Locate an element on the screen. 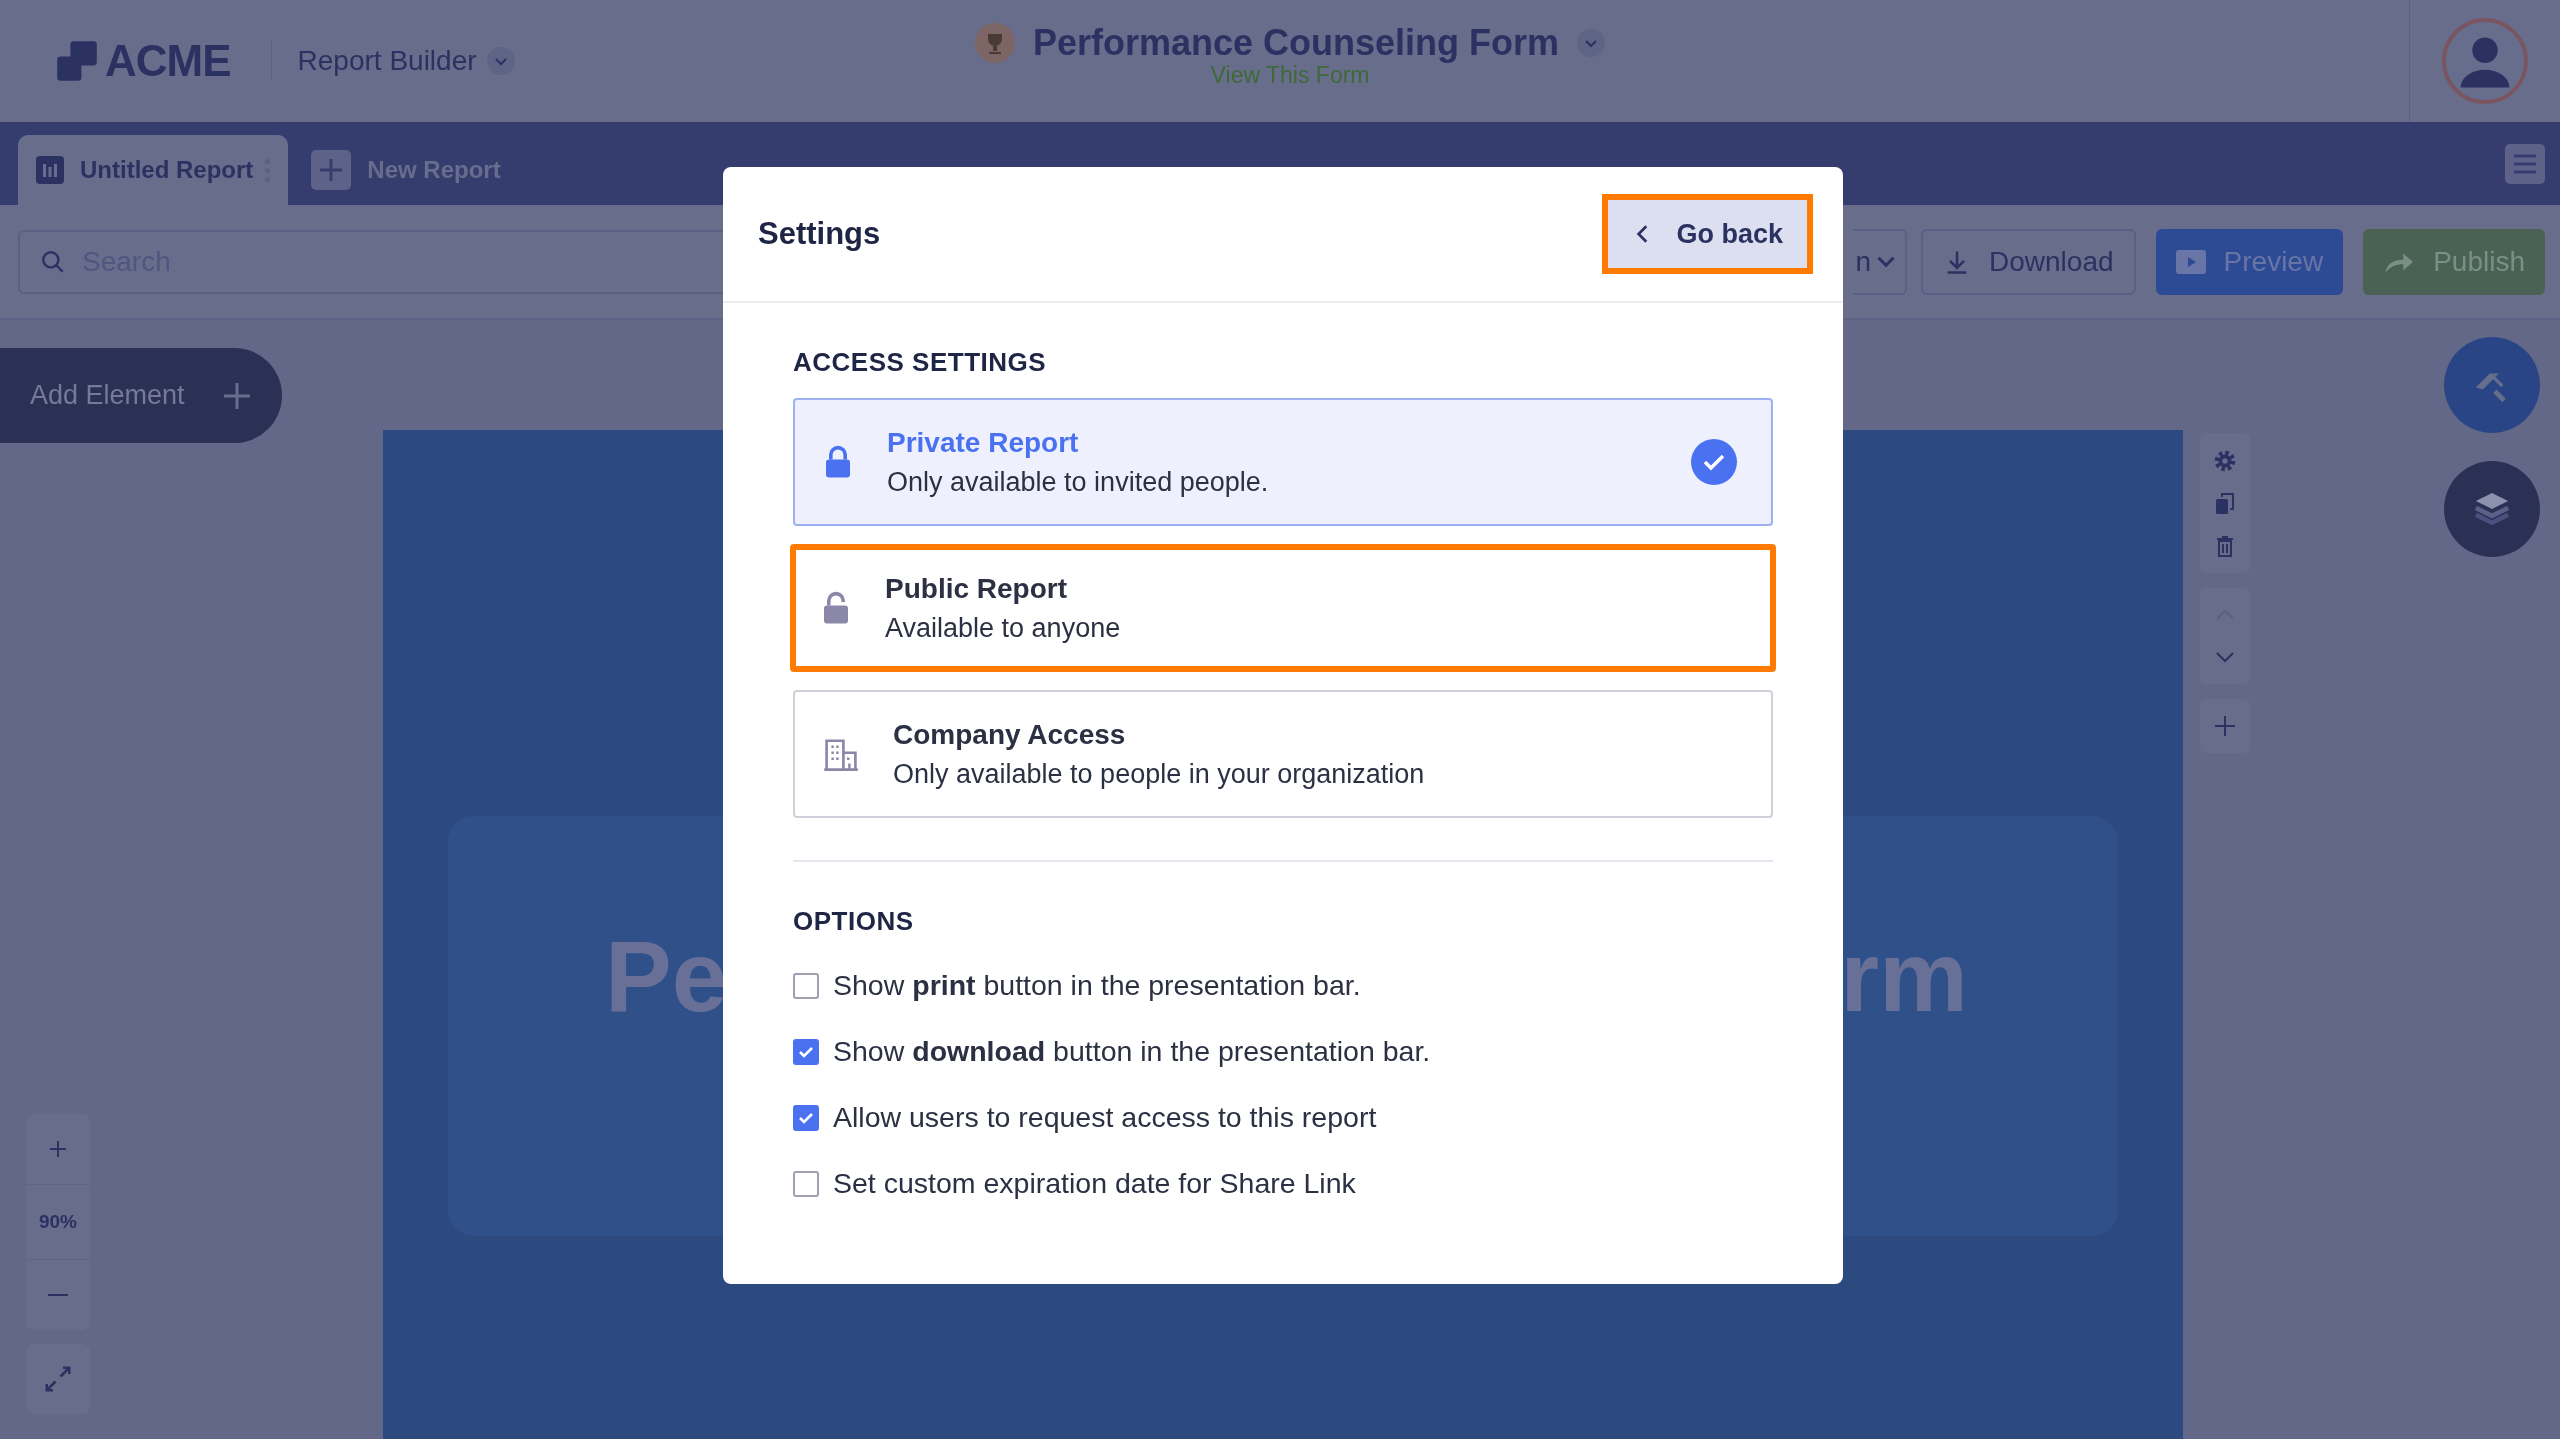 The height and width of the screenshot is (1439, 2560). play-icon is located at coordinates (2190, 261).